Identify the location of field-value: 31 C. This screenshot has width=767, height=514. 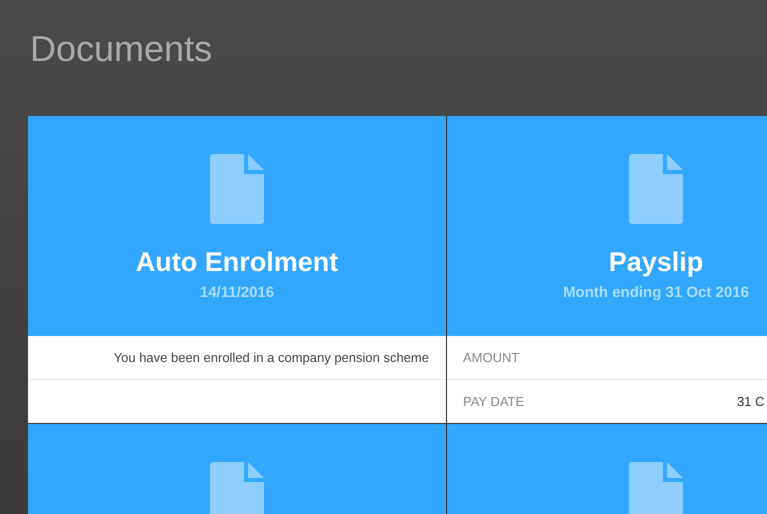
(751, 401).